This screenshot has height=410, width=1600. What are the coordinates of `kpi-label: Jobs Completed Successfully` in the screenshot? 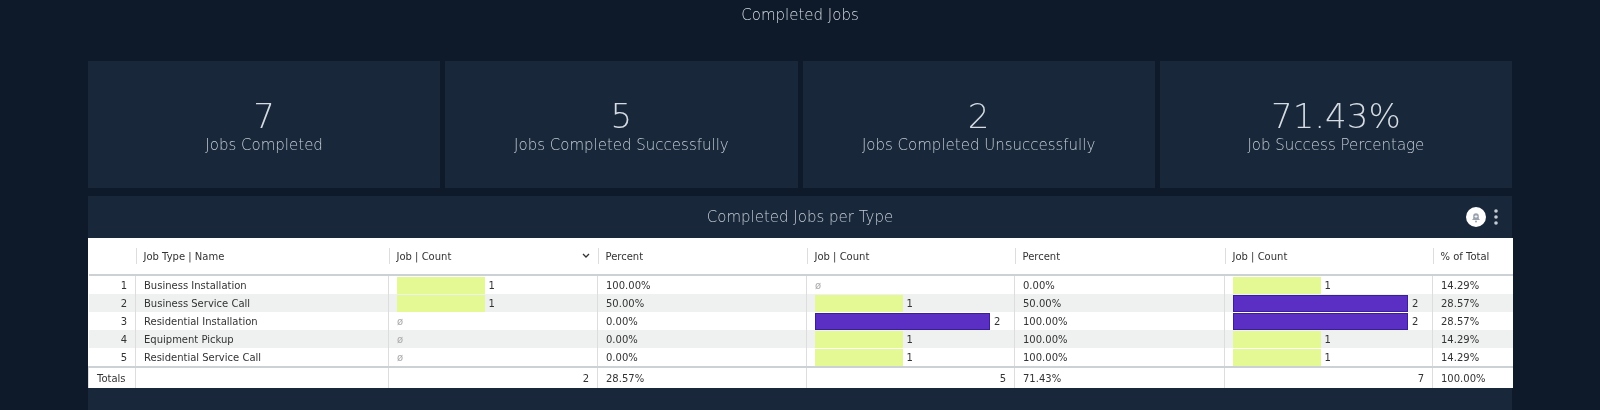 It's located at (621, 144).